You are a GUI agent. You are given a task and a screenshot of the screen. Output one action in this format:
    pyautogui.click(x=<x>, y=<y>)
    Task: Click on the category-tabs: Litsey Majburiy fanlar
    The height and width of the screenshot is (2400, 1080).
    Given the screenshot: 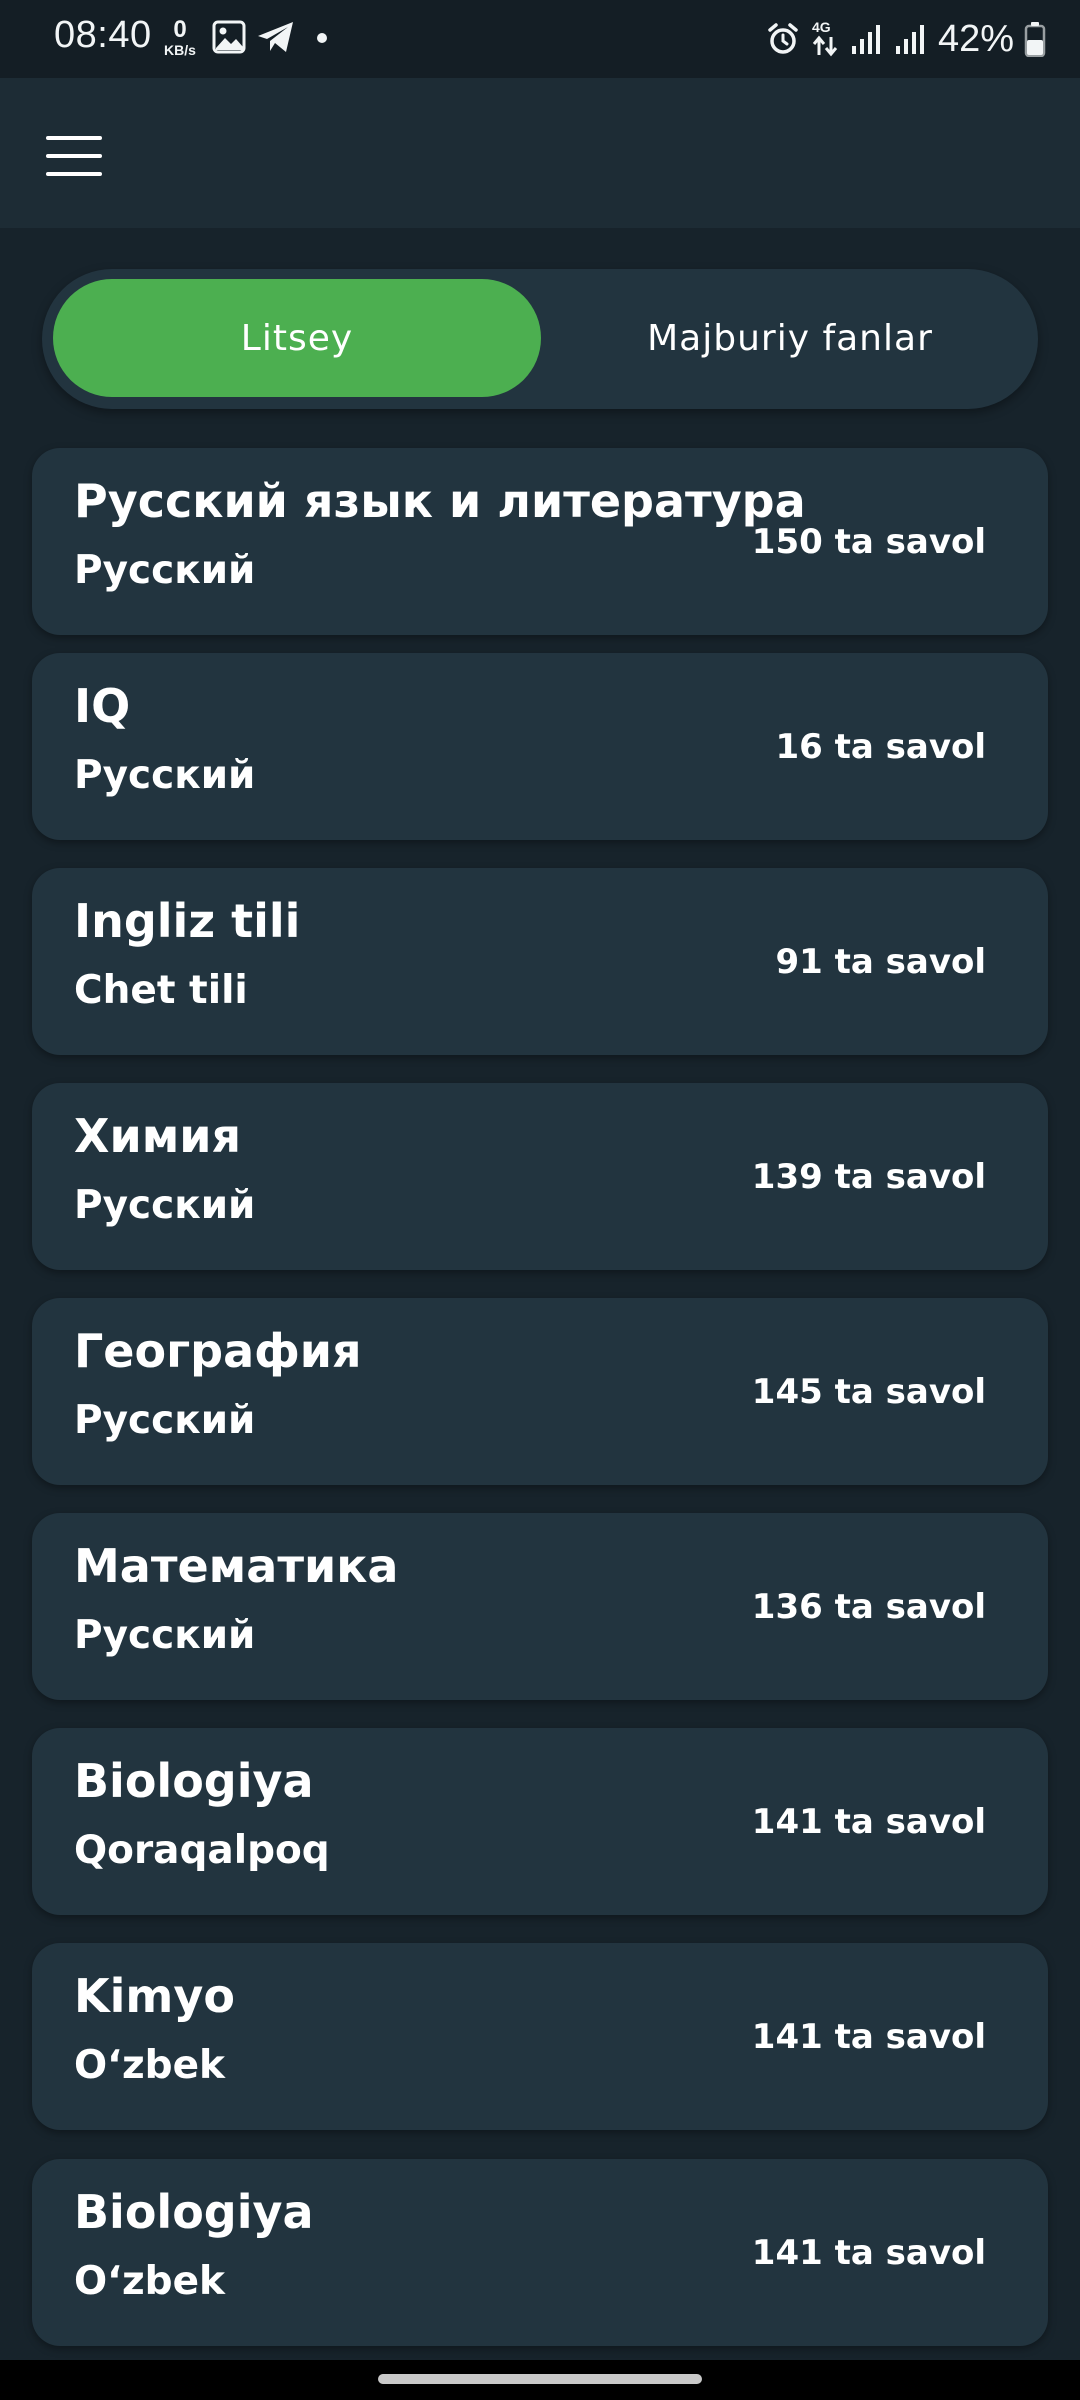 What is the action you would take?
    pyautogui.click(x=540, y=339)
    